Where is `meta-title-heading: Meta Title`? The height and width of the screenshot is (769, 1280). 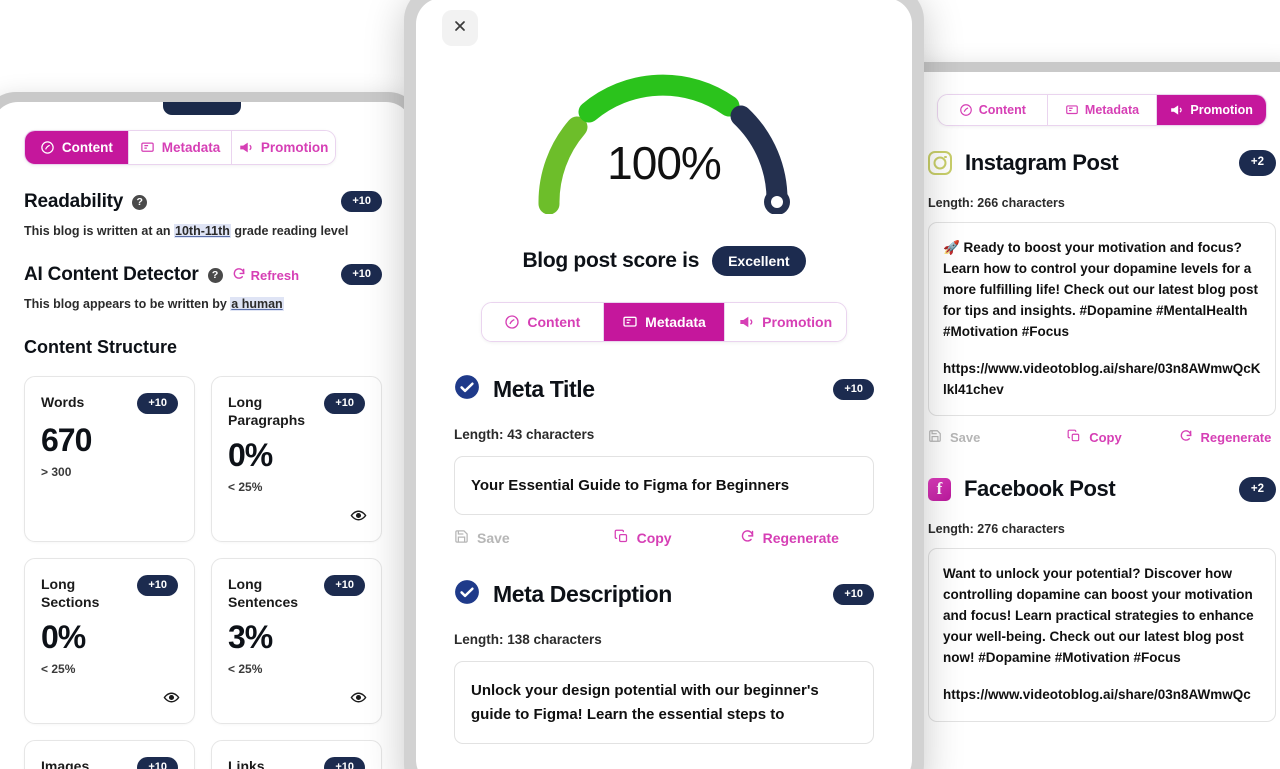
meta-title-heading: Meta Title is located at coordinates (544, 389).